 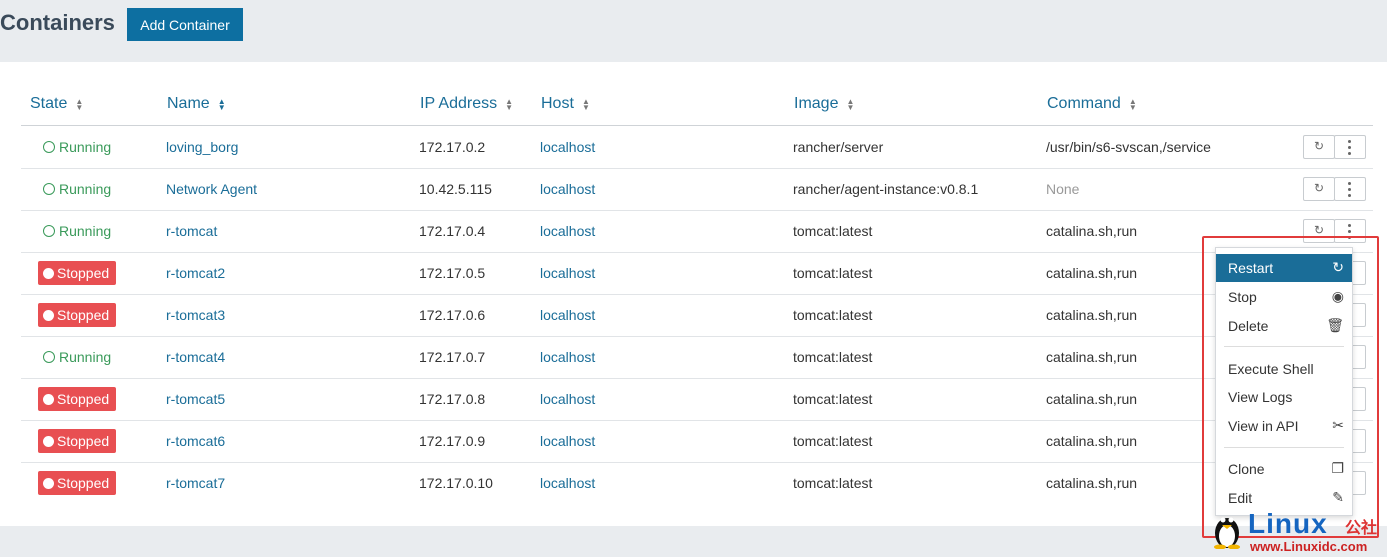 I want to click on ip-address: 172.17.0.10, so click(x=456, y=483).